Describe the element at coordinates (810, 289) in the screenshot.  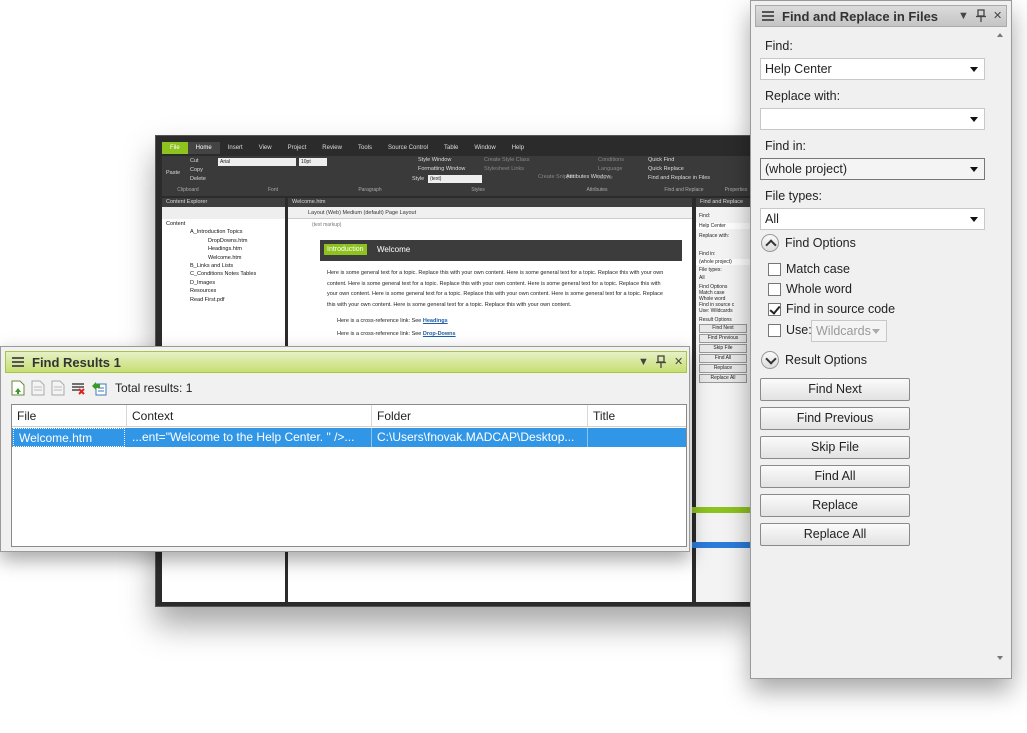
I see `whole-word-checkbox: Whole word` at that location.